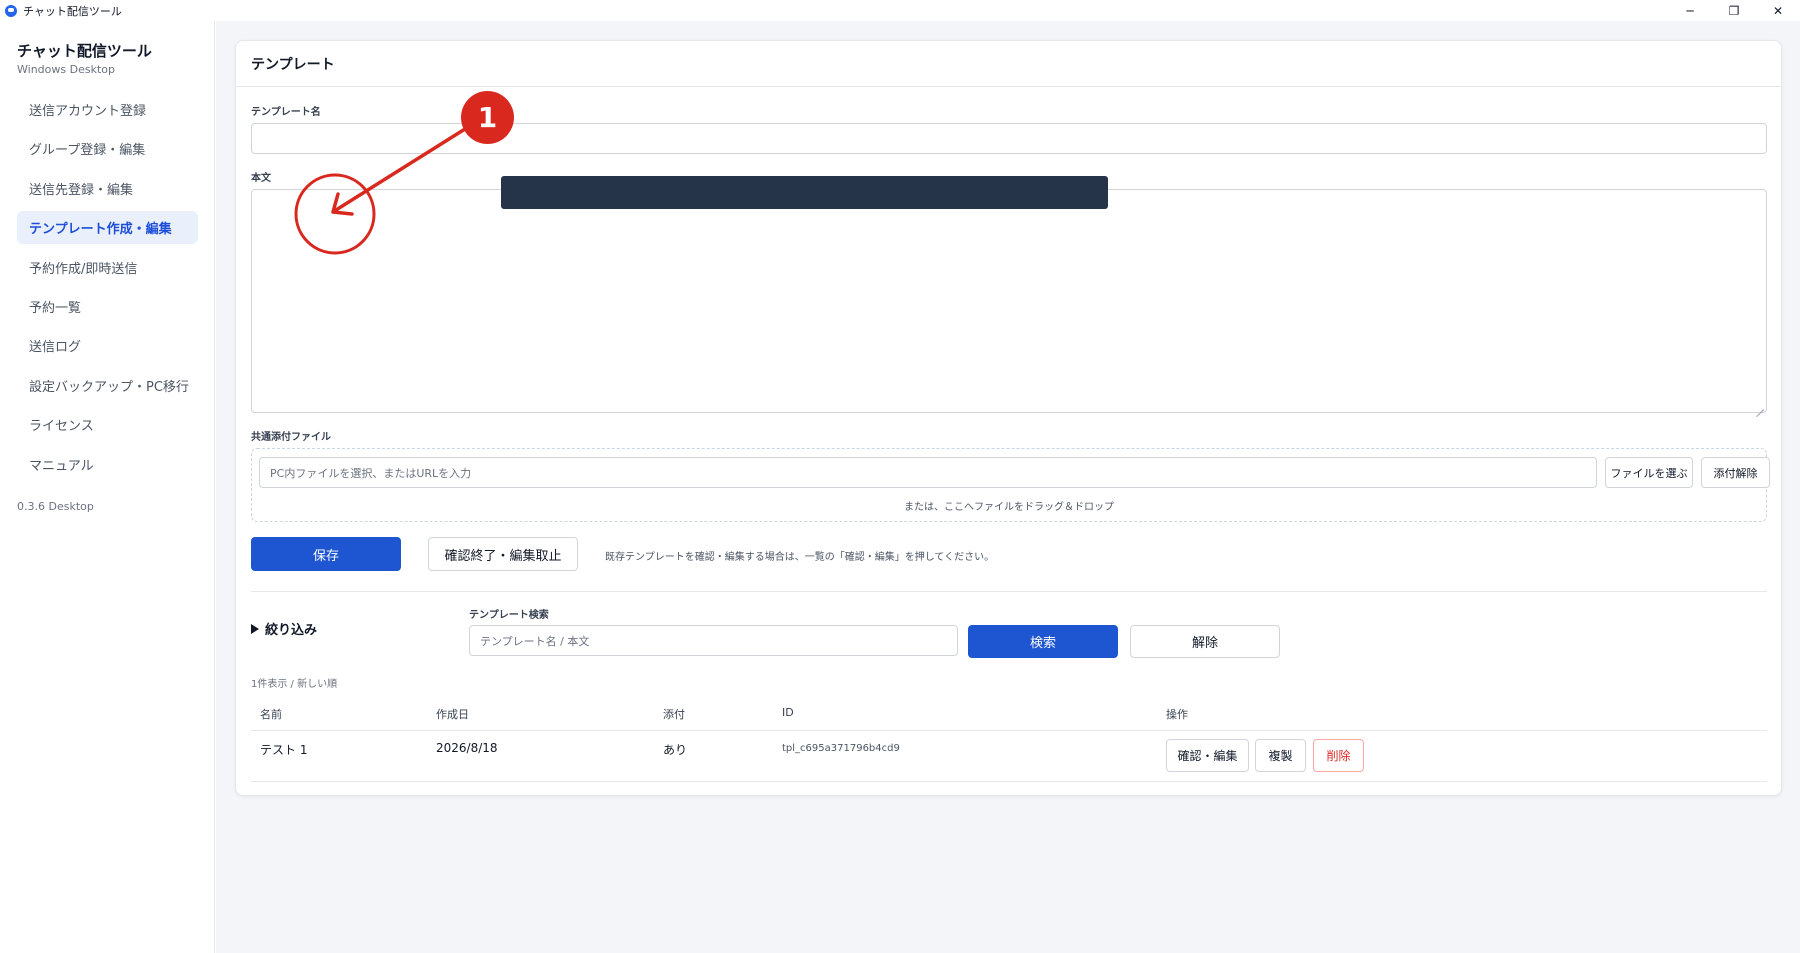 The image size is (1800, 953). I want to click on result-count: 1件表示 / 新しい順, so click(294, 684).